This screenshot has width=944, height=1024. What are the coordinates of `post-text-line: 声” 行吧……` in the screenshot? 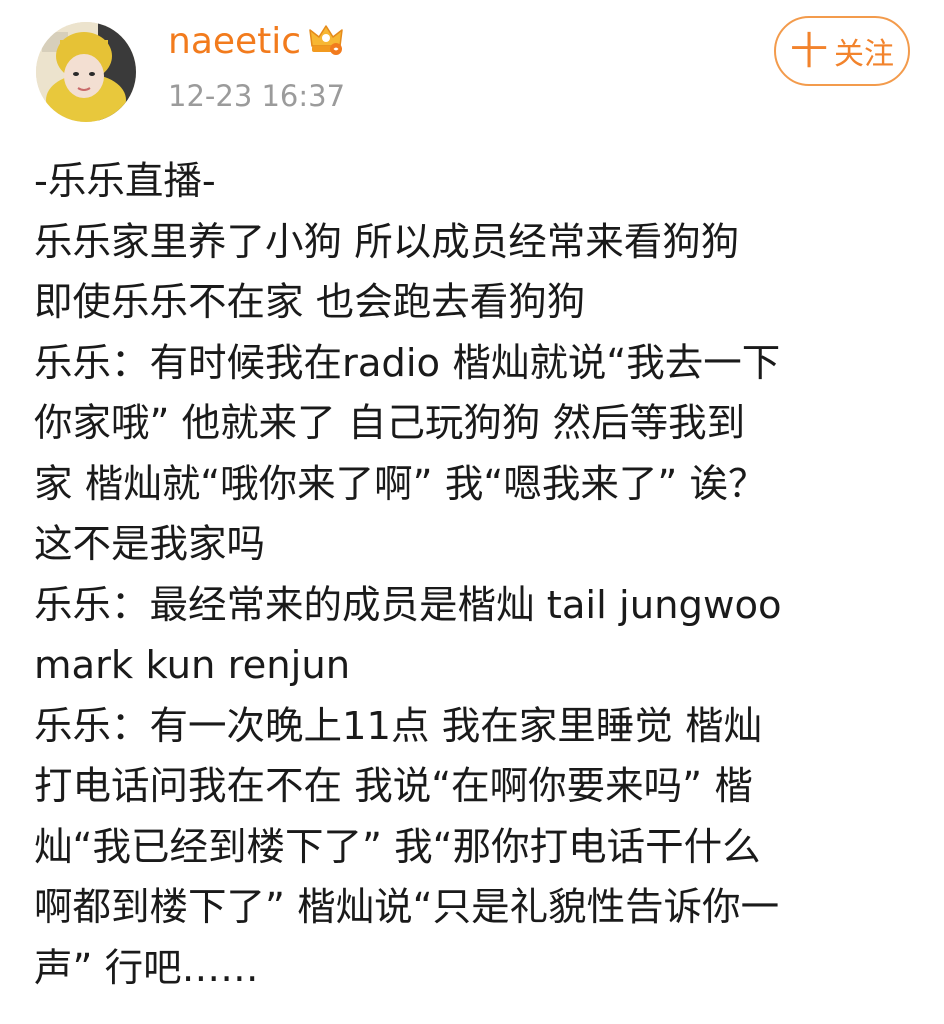 It's located at (146, 968).